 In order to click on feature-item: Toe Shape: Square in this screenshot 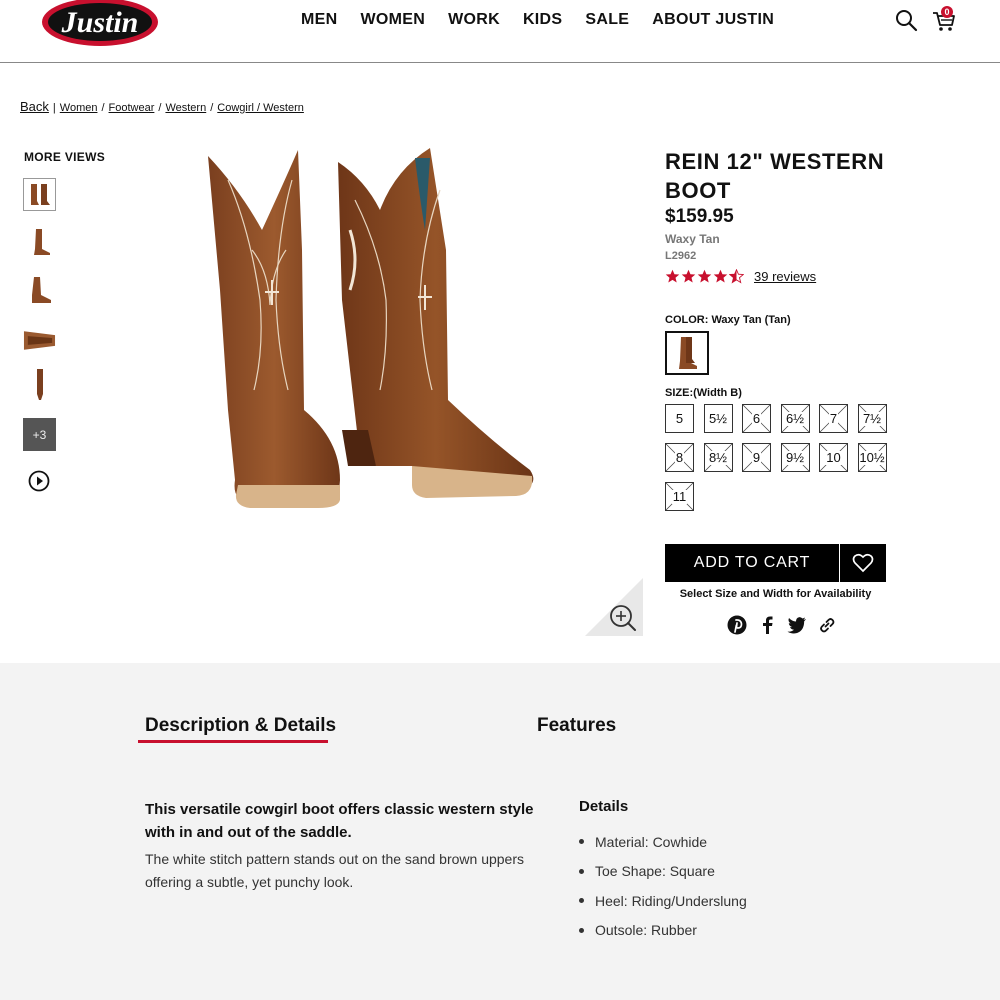, I will do `click(663, 872)`.